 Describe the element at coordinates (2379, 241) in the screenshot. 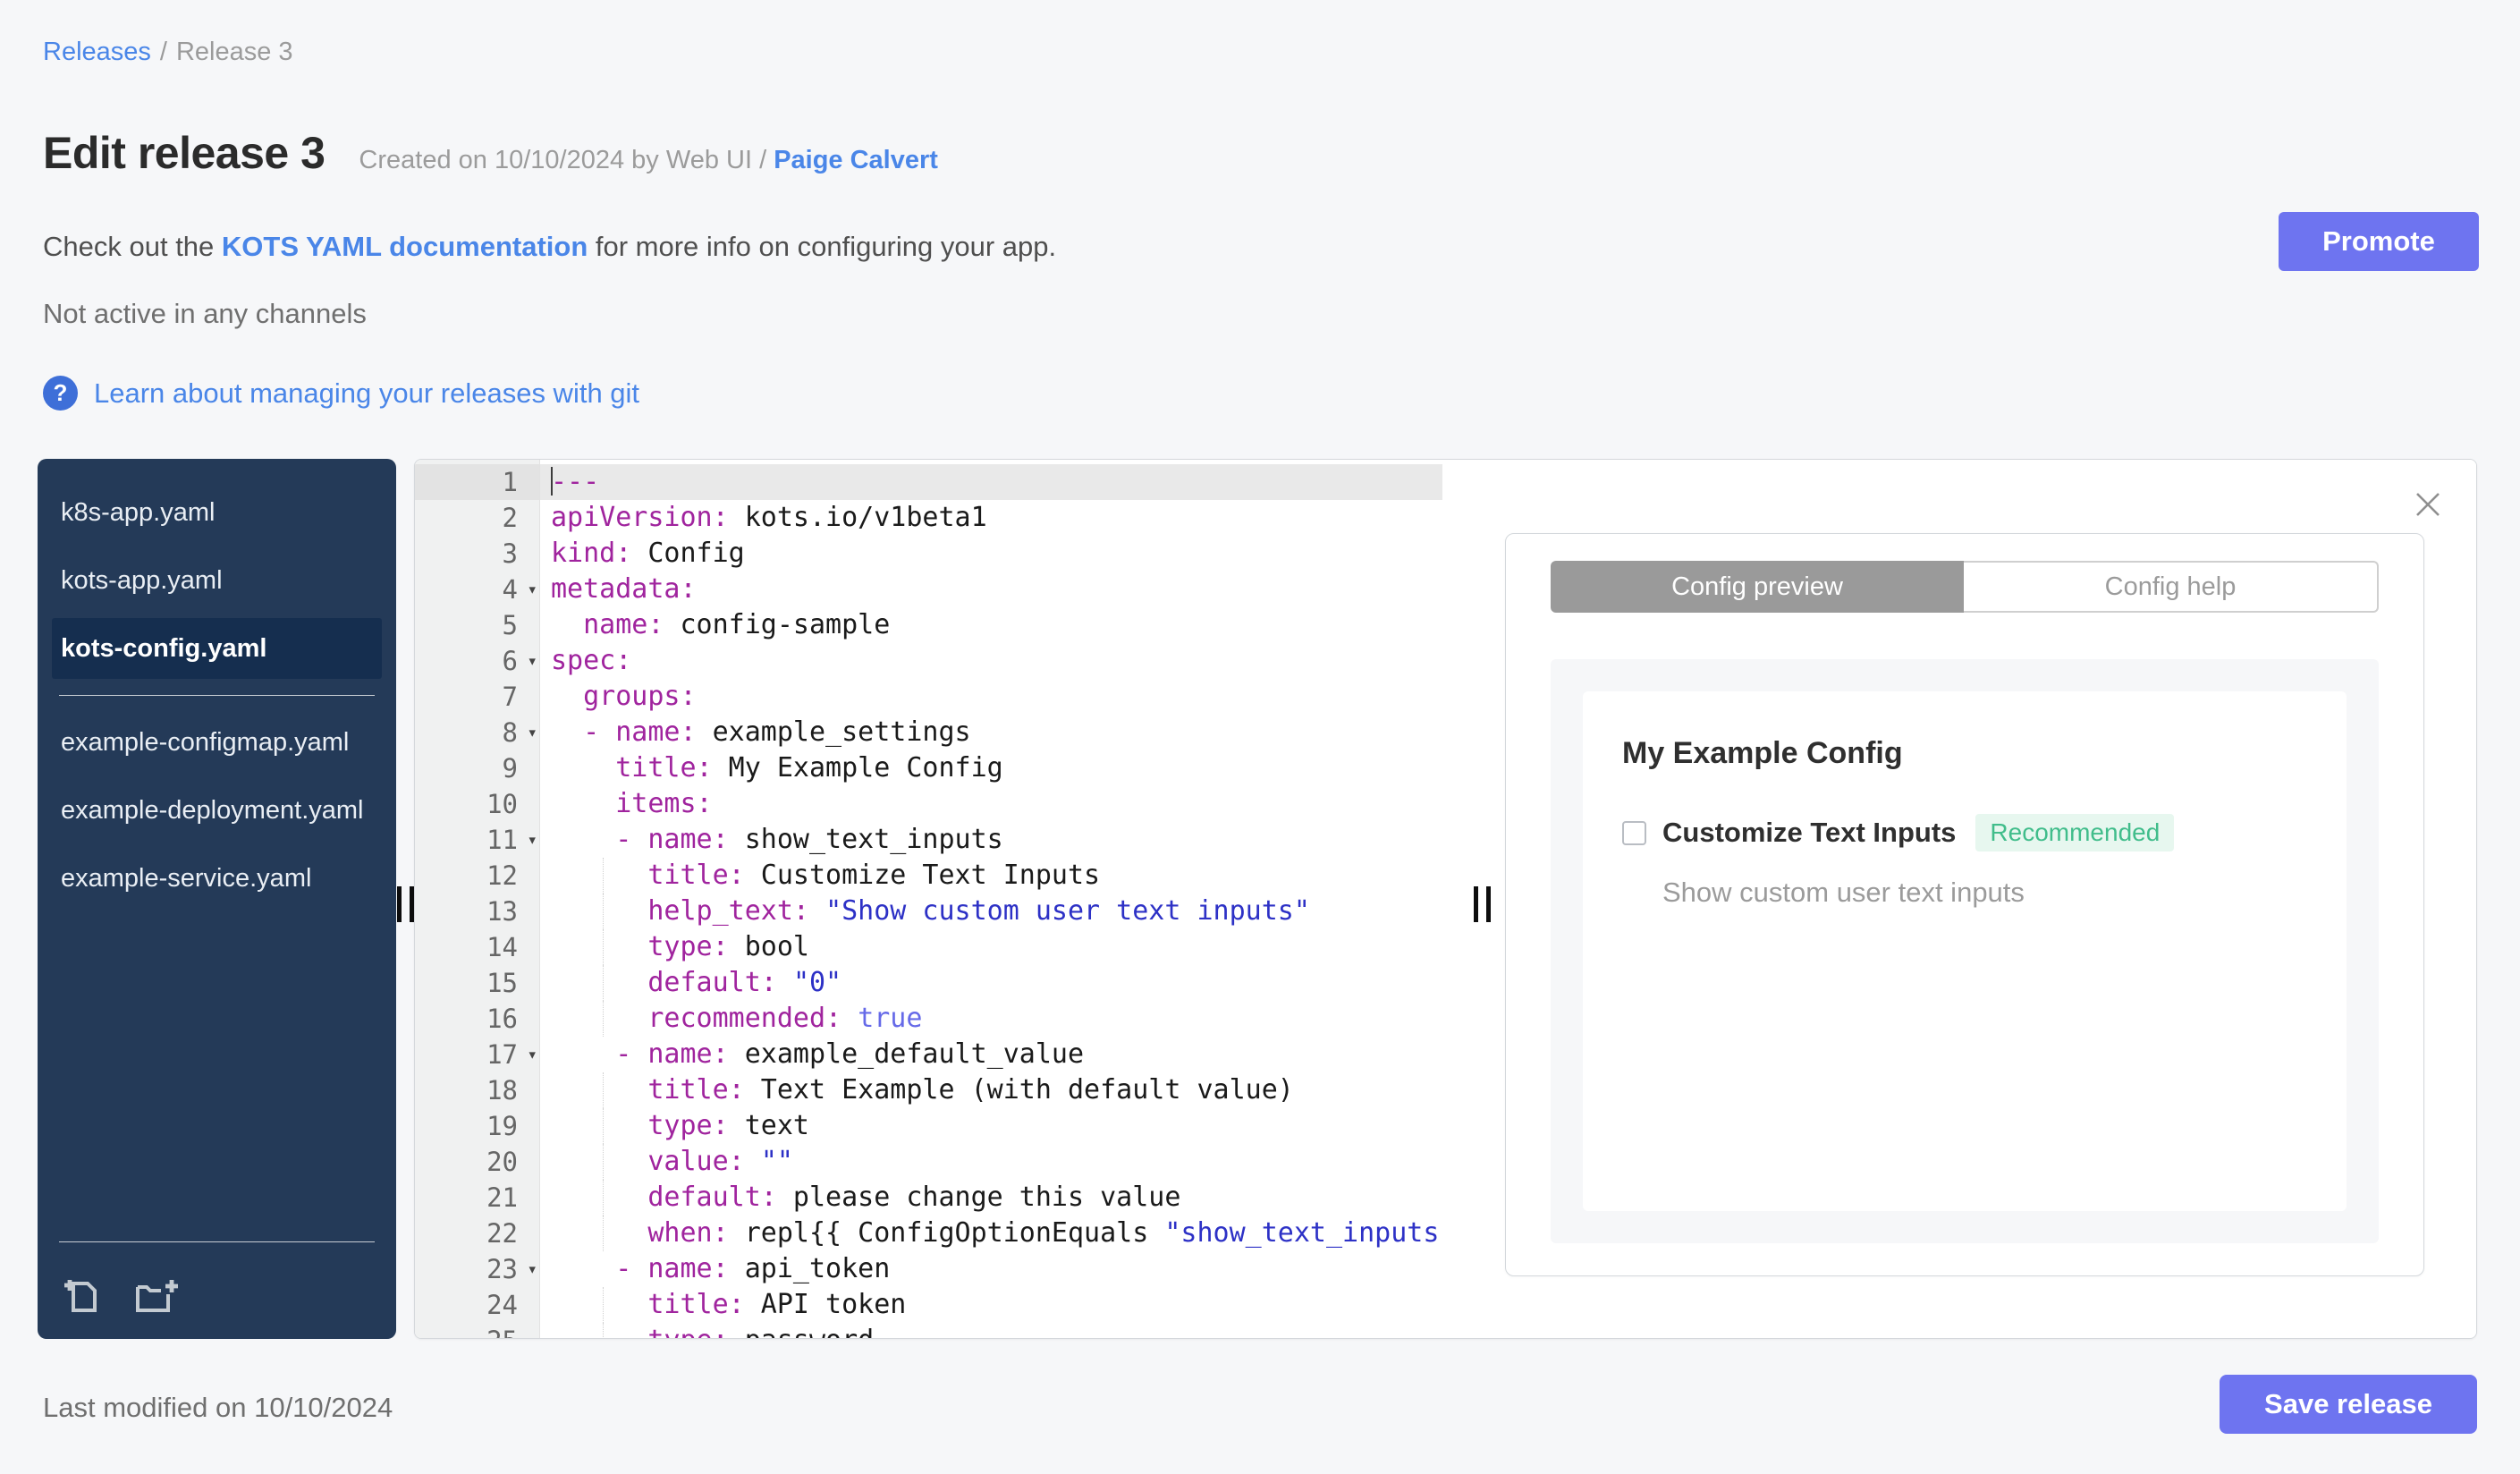

I see `promote-button: Promote` at that location.